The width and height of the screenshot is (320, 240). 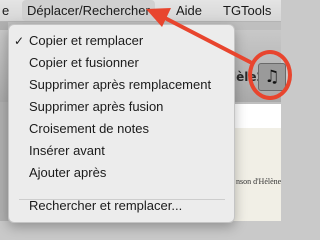 What do you see at coordinates (121, 173) in the screenshot?
I see `menu-item-ajouter-apres: Ajouter après` at bounding box center [121, 173].